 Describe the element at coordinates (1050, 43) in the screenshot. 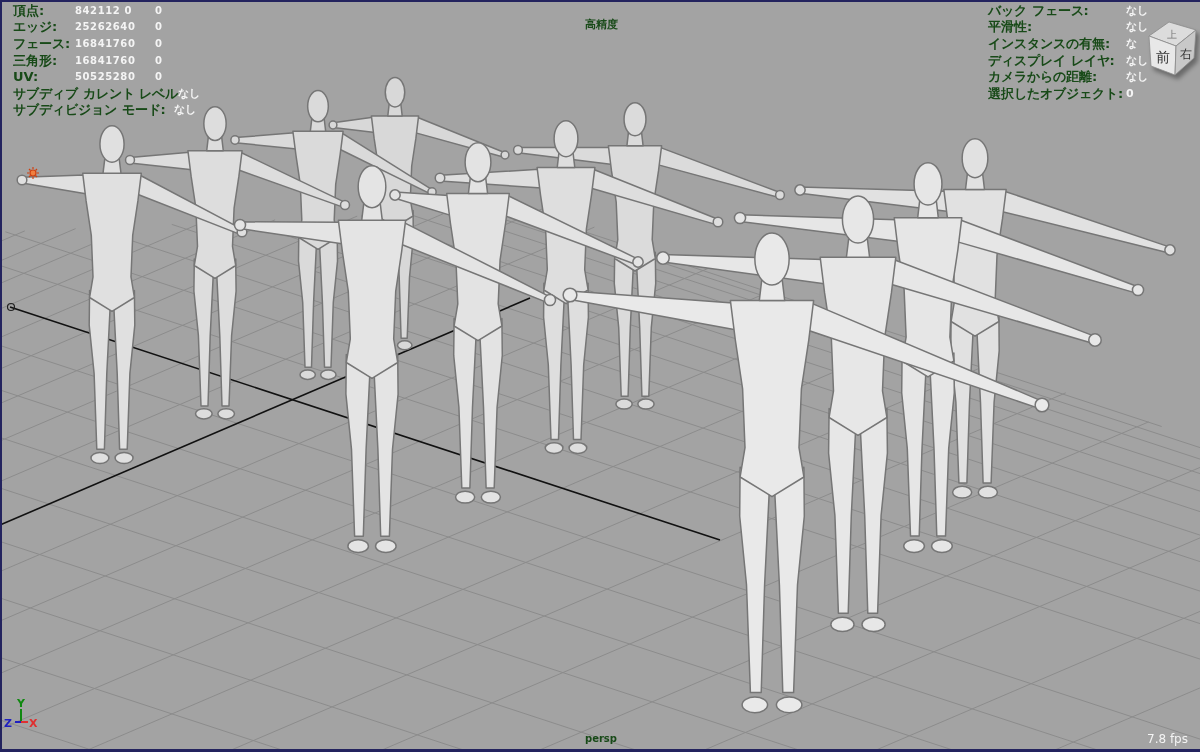

I see `hud-label: インスタンスの有無:` at that location.